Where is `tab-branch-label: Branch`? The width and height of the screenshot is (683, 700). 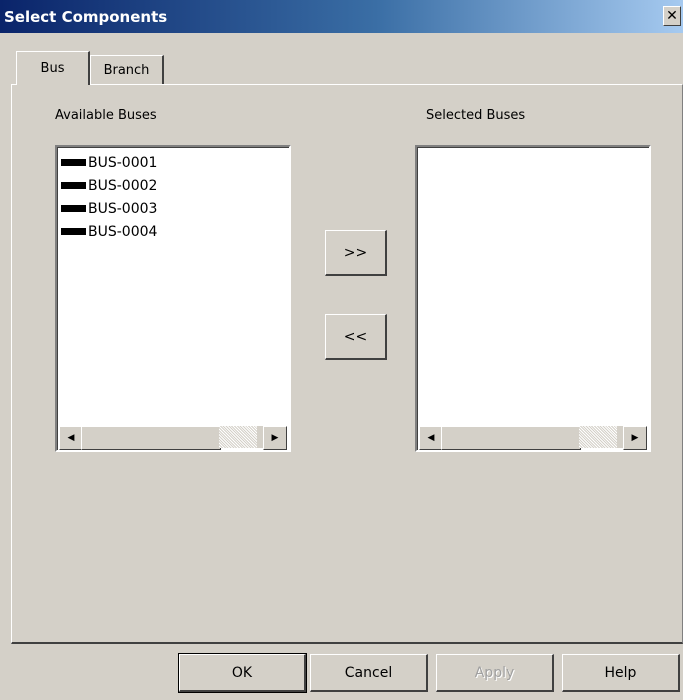 tab-branch-label: Branch is located at coordinates (126, 70).